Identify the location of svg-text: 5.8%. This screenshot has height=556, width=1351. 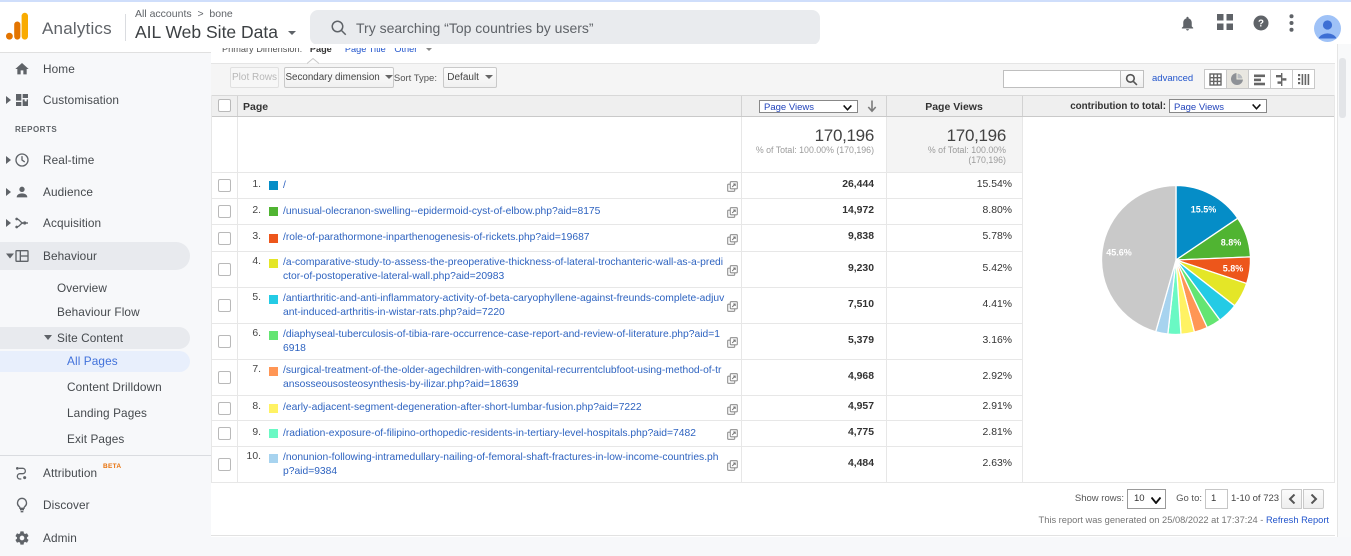
(1233, 269).